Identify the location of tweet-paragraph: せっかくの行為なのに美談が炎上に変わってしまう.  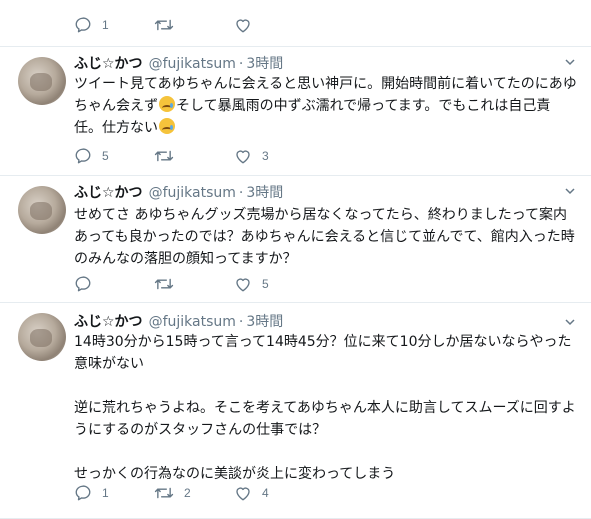
(235, 474).